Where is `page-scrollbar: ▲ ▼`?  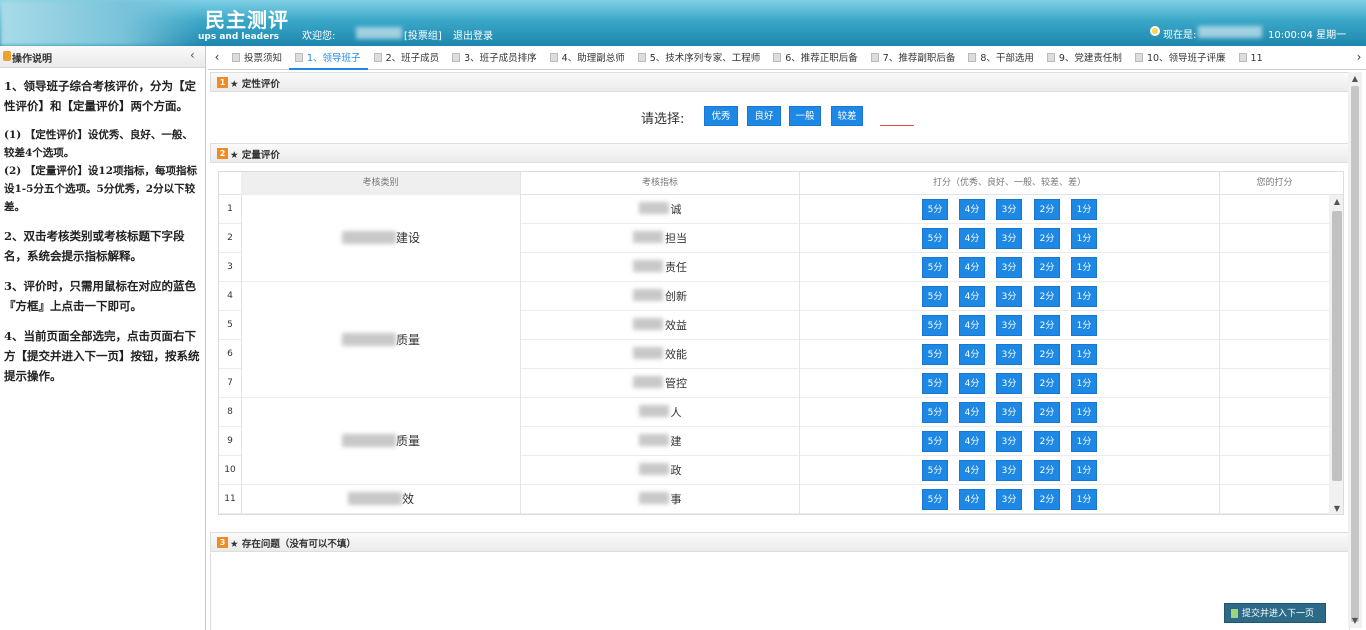 page-scrollbar: ▲ ▼ is located at coordinates (1355, 350).